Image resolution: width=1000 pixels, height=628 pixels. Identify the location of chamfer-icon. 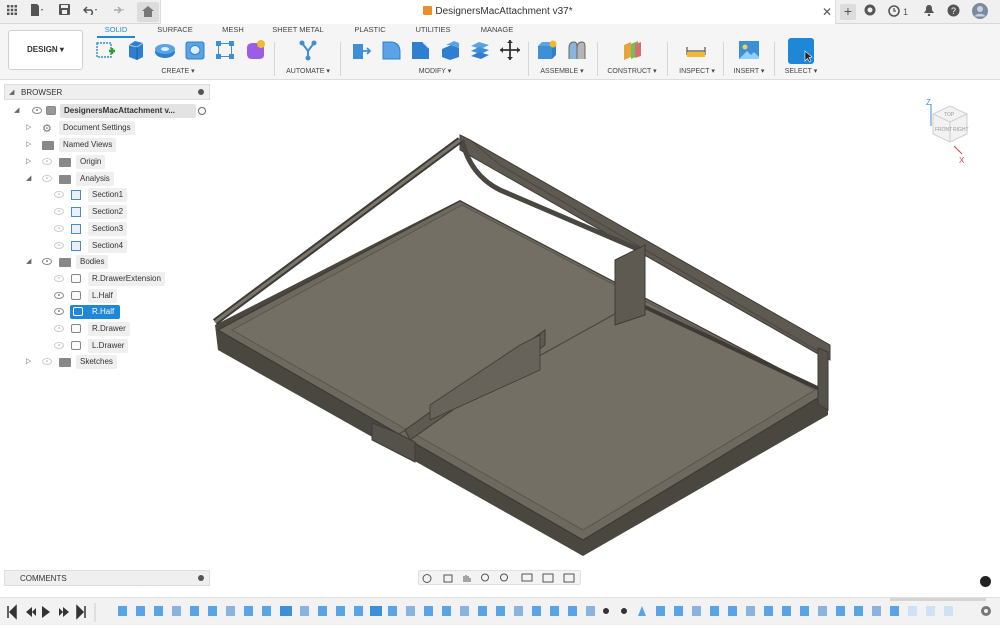
(420, 50).